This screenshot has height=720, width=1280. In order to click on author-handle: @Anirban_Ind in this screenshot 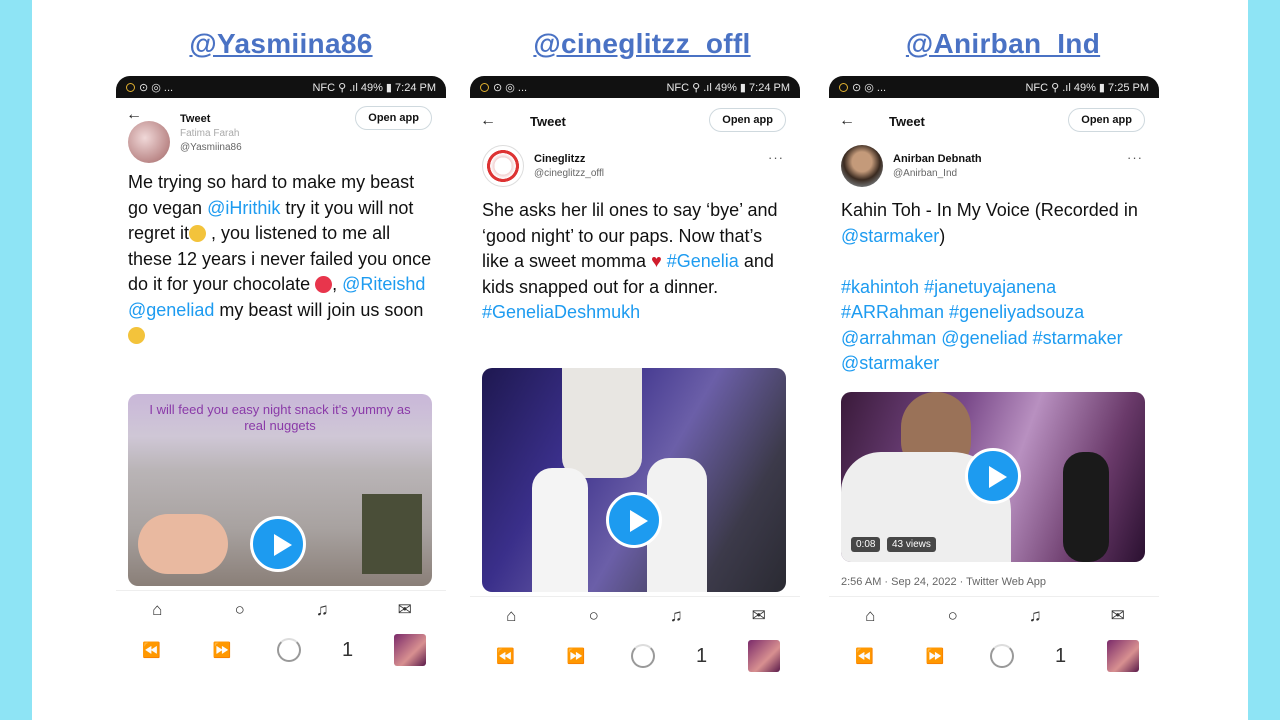, I will do `click(937, 173)`.